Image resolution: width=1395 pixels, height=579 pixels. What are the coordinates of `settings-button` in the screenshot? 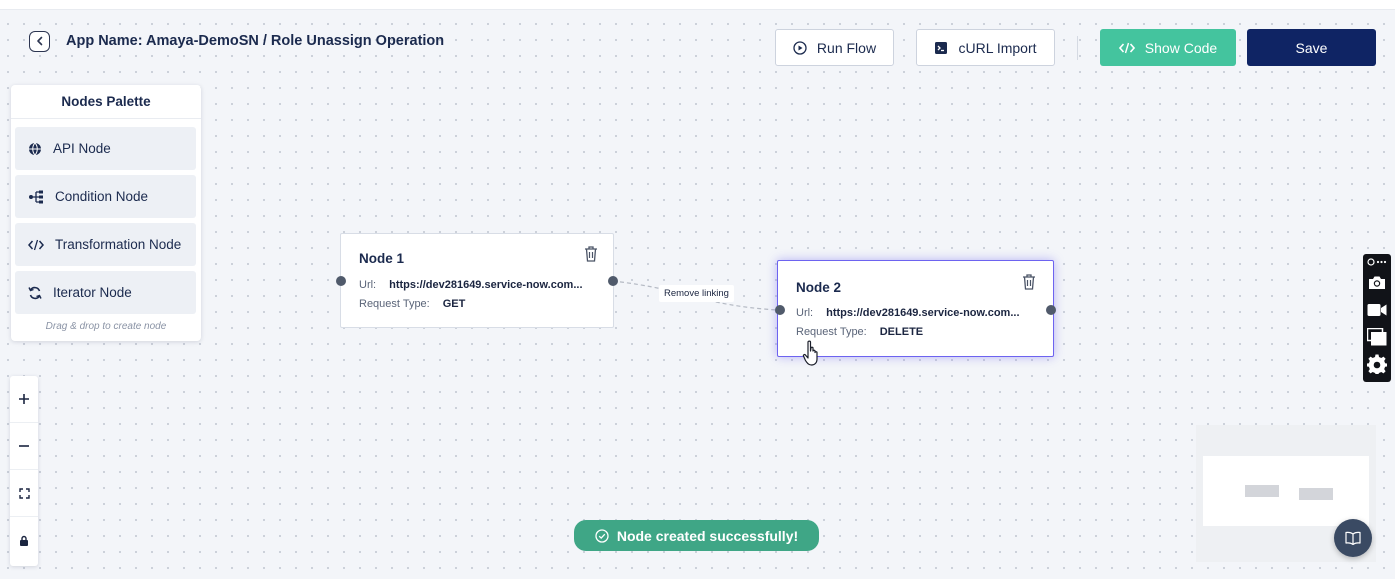 It's located at (1377, 364).